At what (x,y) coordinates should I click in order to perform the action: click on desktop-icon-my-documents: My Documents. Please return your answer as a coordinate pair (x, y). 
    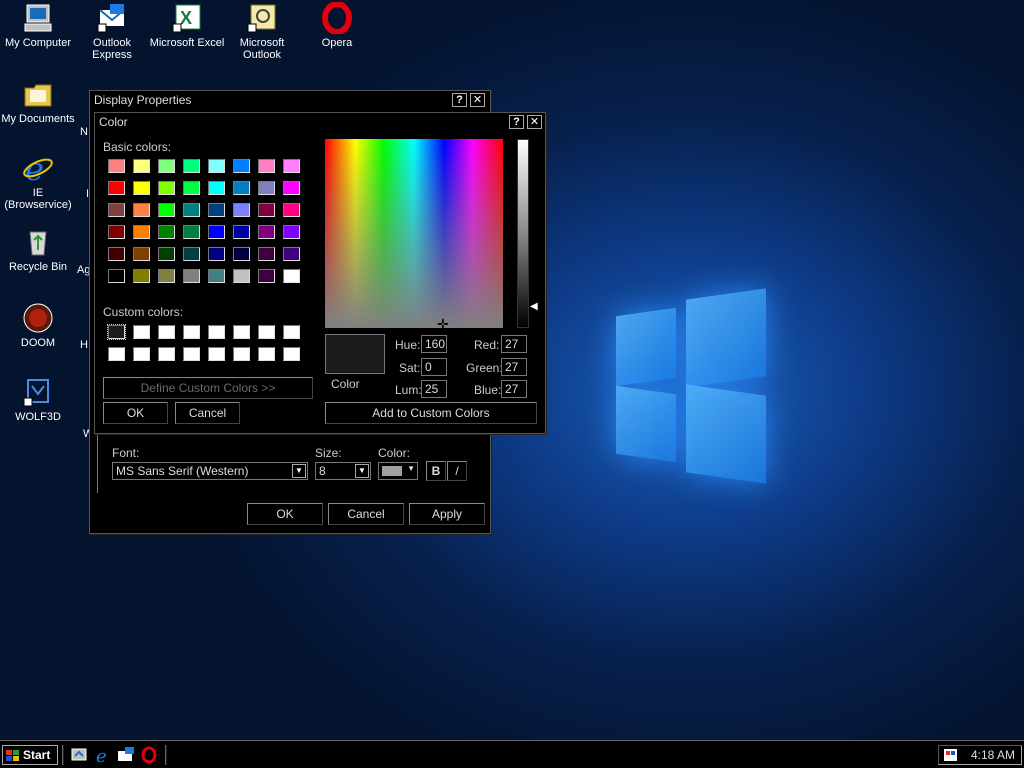
    Looking at the image, I should click on (38, 101).